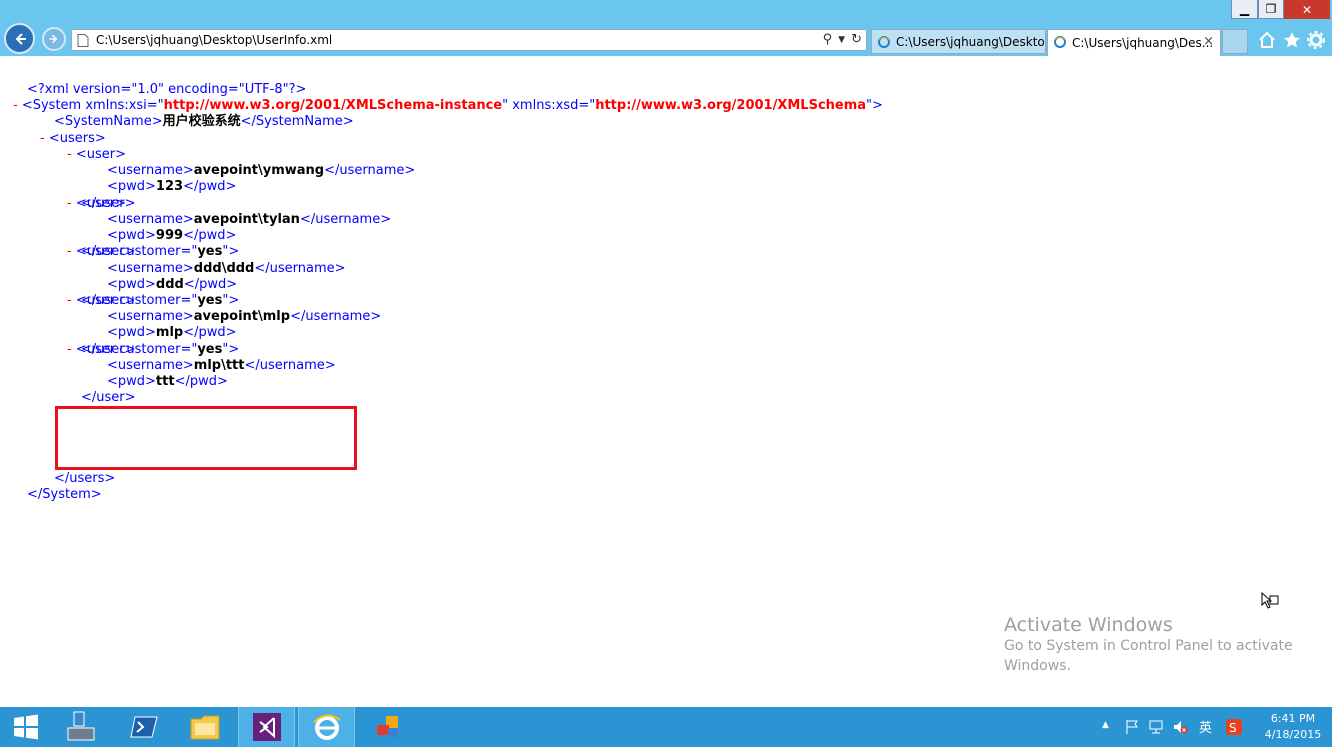 The width and height of the screenshot is (1332, 747). I want to click on taskbar-internet-explorer, so click(326, 727).